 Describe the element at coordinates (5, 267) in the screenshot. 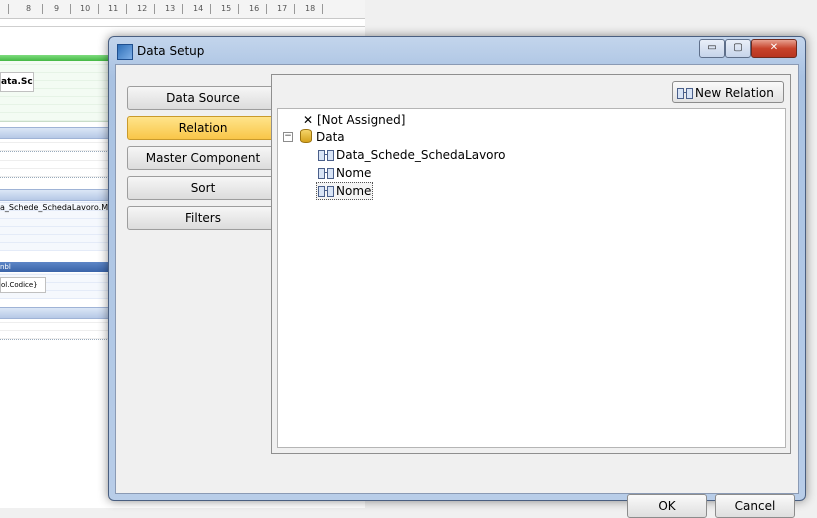

I see `band-title: nbl` at that location.